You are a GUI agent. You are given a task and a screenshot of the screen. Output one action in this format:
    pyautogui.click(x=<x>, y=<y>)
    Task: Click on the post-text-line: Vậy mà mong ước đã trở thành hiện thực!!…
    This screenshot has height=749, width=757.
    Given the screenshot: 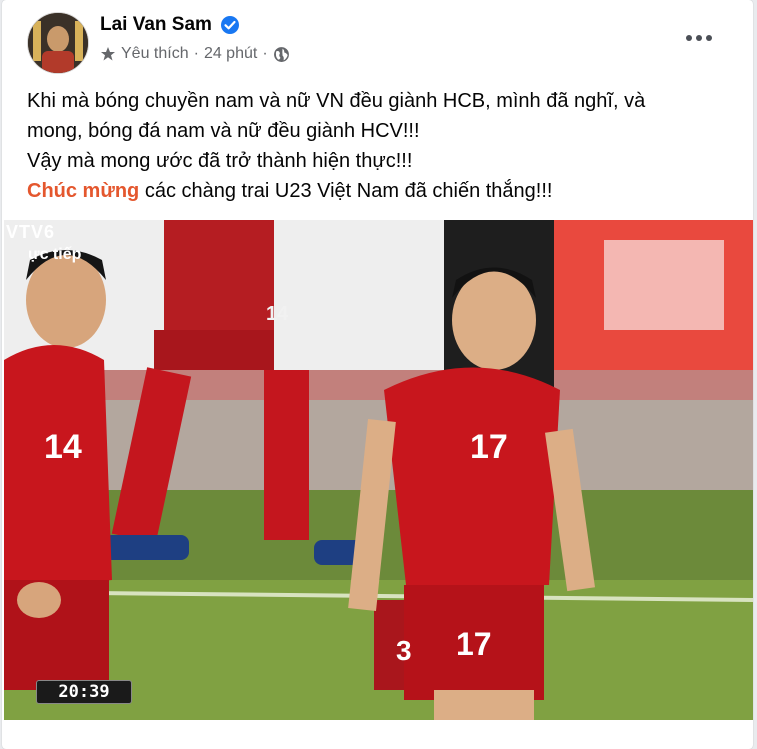 What is the action you would take?
    pyautogui.click(x=220, y=161)
    